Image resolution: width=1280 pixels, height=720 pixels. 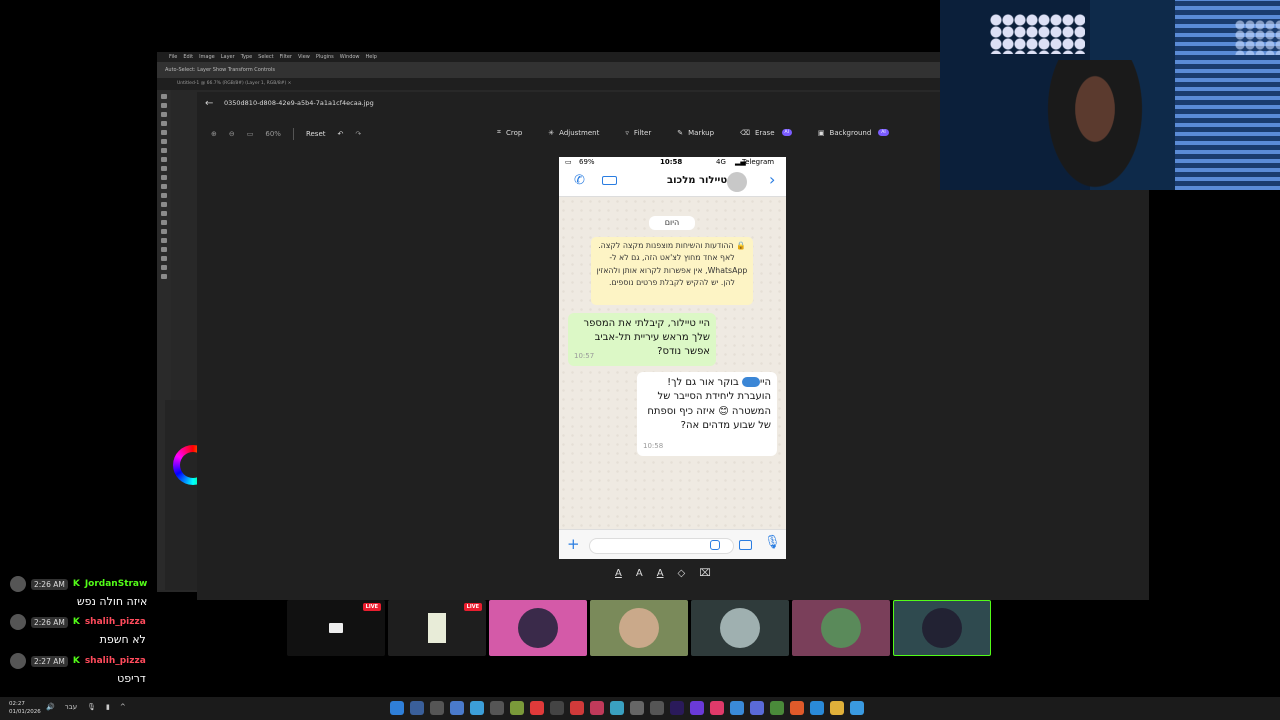 I want to click on frame-tool-icon, so click(x=164, y=141).